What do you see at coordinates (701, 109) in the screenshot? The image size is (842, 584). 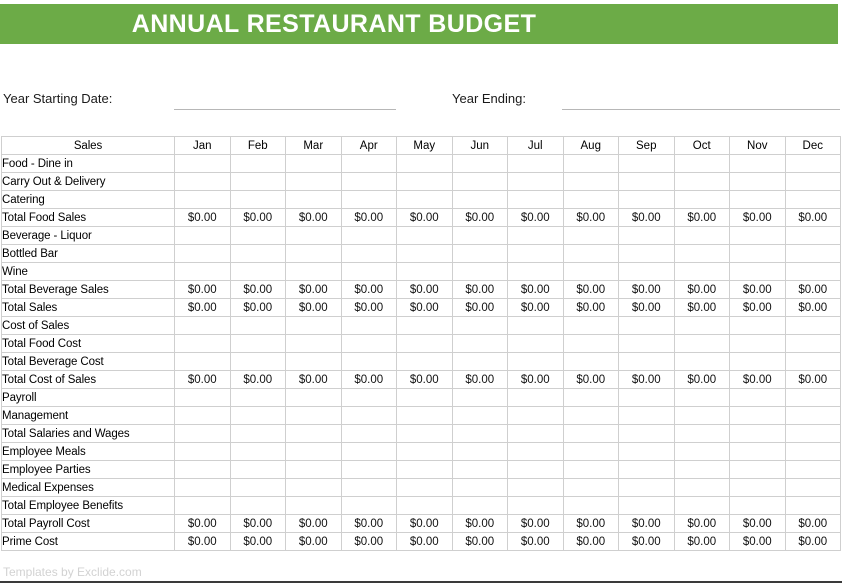 I see `year-ending-input` at bounding box center [701, 109].